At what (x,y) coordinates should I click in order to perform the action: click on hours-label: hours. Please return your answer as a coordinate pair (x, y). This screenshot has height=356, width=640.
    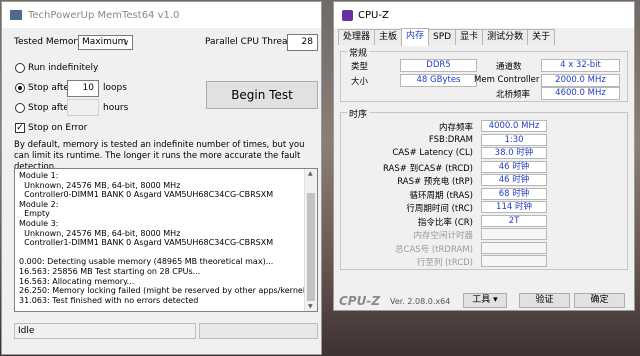
    Looking at the image, I should click on (116, 108).